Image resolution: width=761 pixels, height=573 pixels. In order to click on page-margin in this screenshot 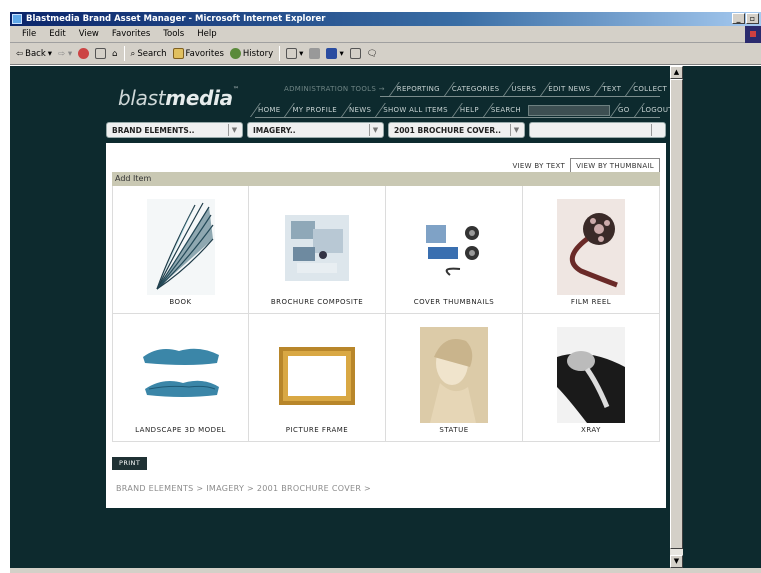, I will do `click(722, 317)`.